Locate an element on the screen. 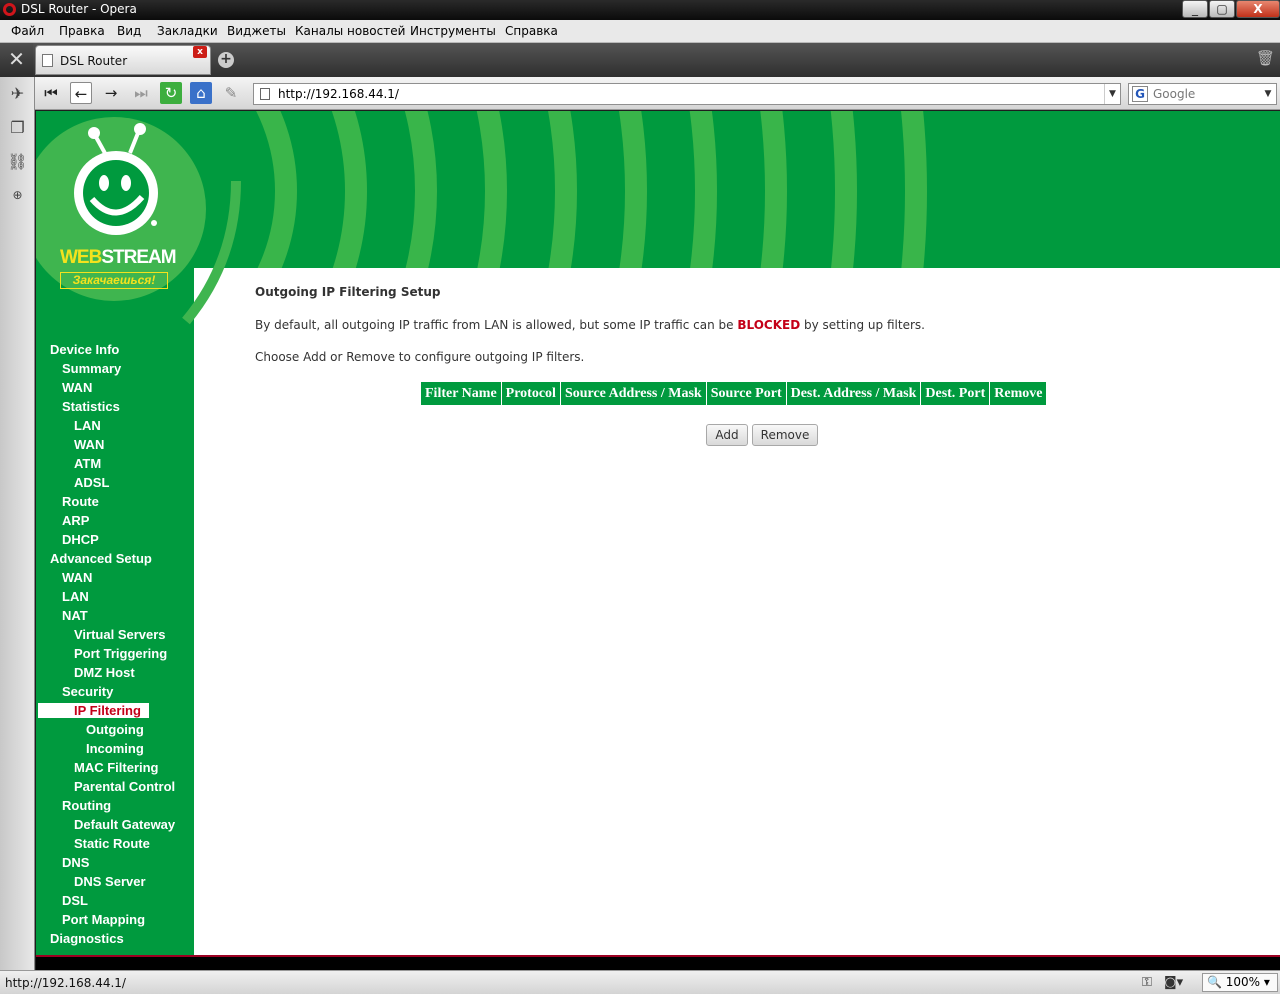 The height and width of the screenshot is (994, 1280). window-titlebar: DSL Router - Opera _ ▢ X is located at coordinates (640, 10).